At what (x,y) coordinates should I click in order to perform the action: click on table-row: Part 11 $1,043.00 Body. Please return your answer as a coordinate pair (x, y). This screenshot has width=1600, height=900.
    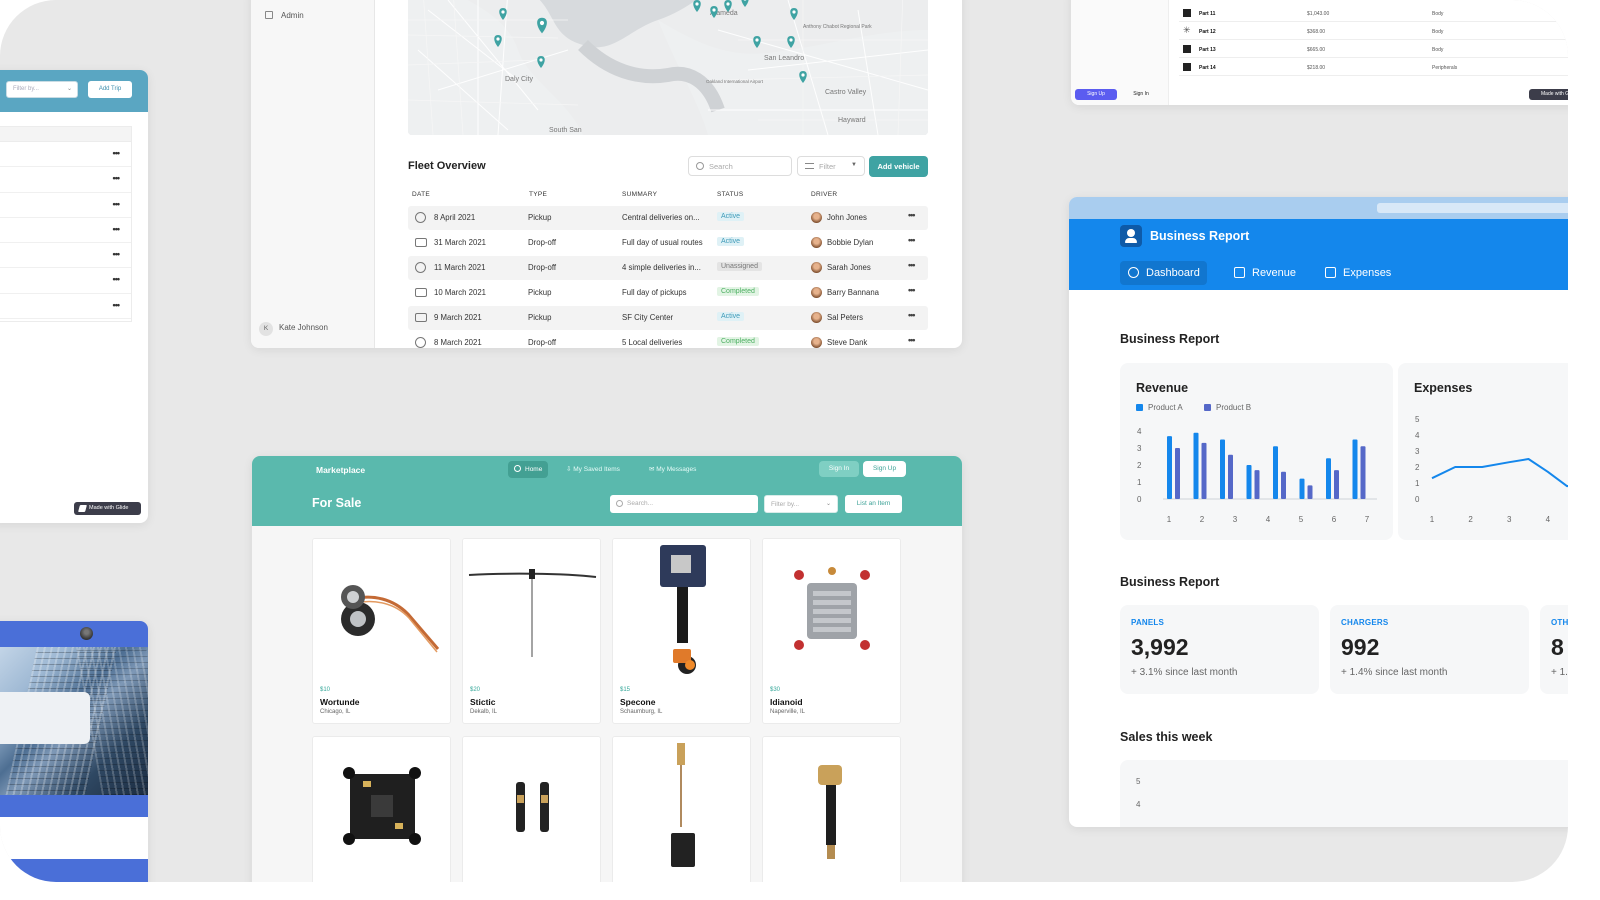
    Looking at the image, I should click on (1373, 13).